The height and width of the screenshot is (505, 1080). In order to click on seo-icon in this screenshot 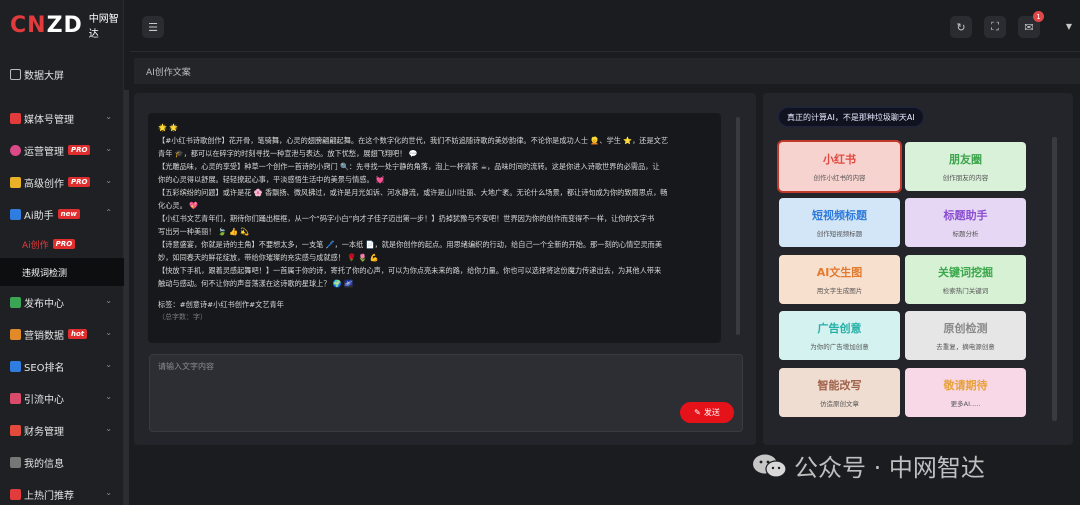, I will do `click(15, 366)`.